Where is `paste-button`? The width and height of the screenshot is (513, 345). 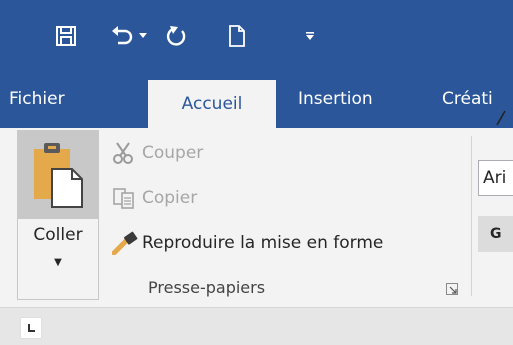
paste-button is located at coordinates (58, 174).